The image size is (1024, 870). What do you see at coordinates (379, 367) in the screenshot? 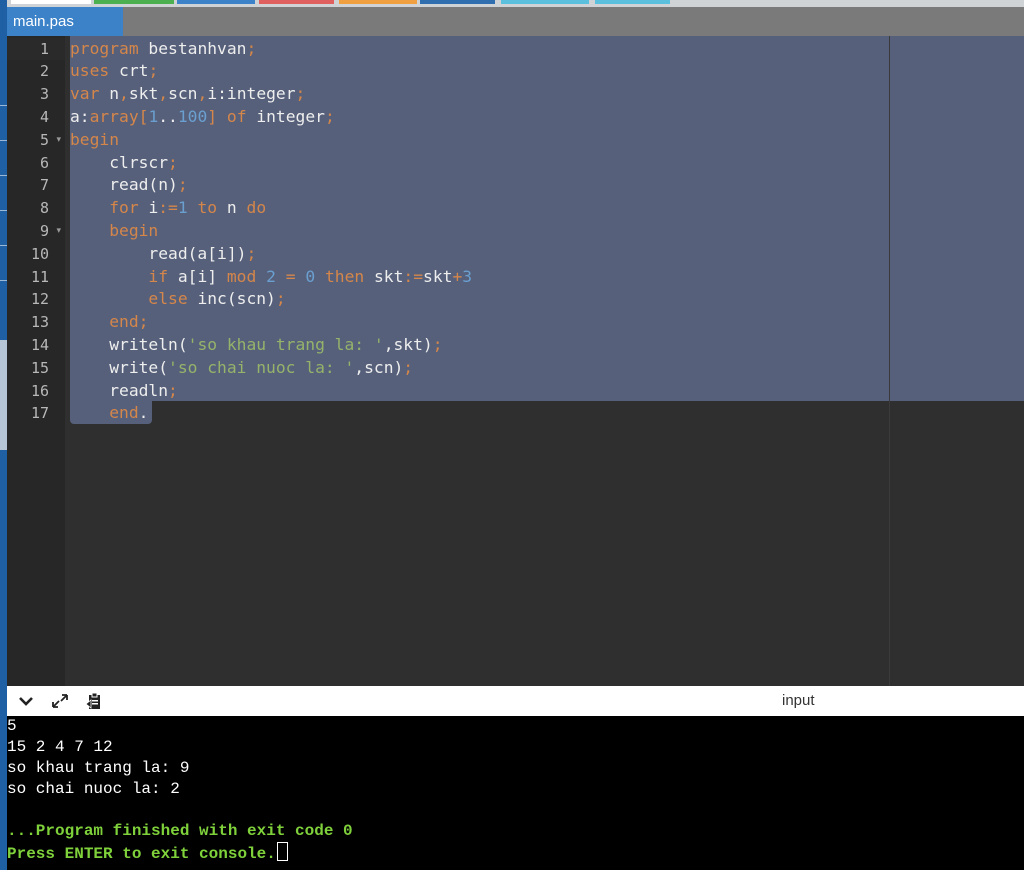
I see `code-token: ,scn)` at bounding box center [379, 367].